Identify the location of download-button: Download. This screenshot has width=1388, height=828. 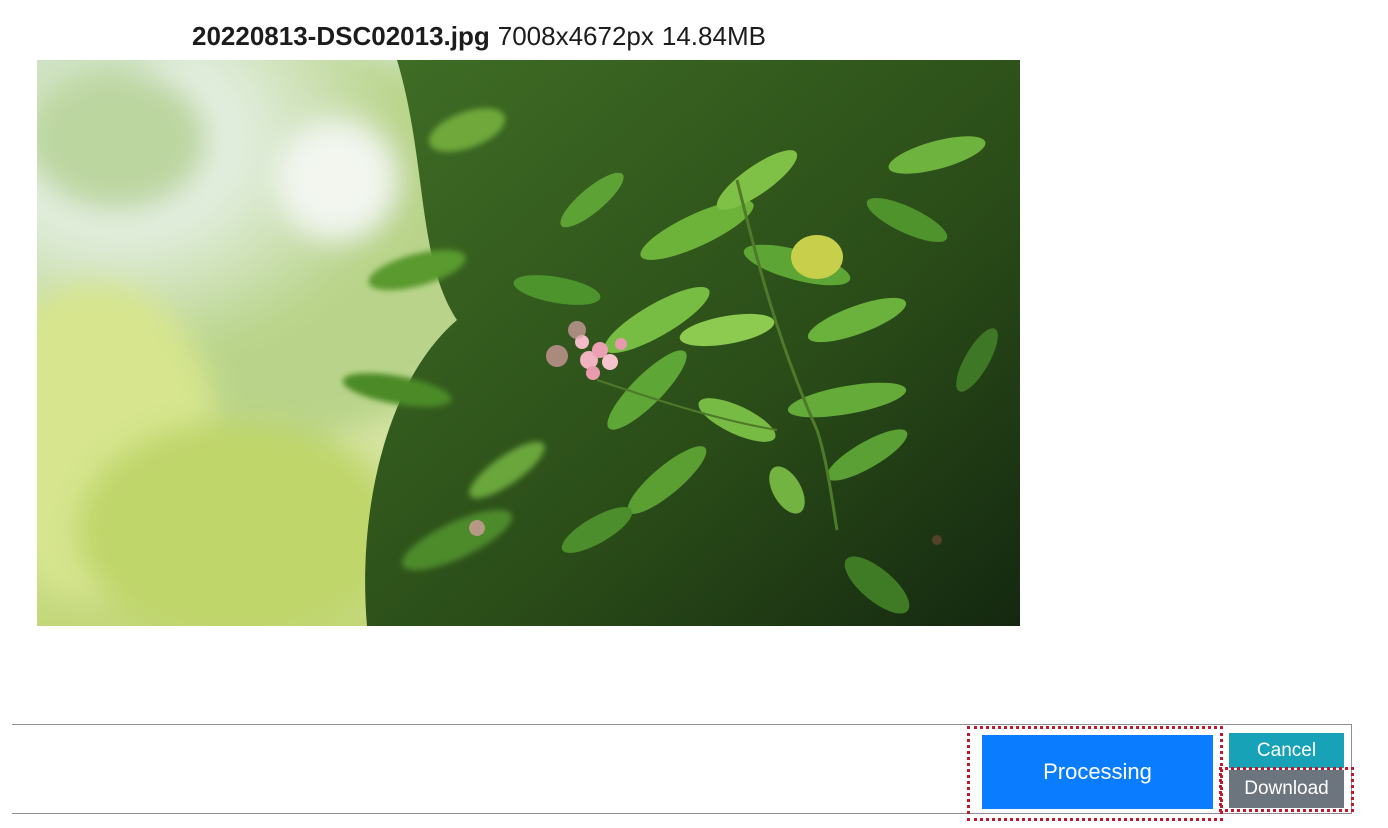
(1286, 789).